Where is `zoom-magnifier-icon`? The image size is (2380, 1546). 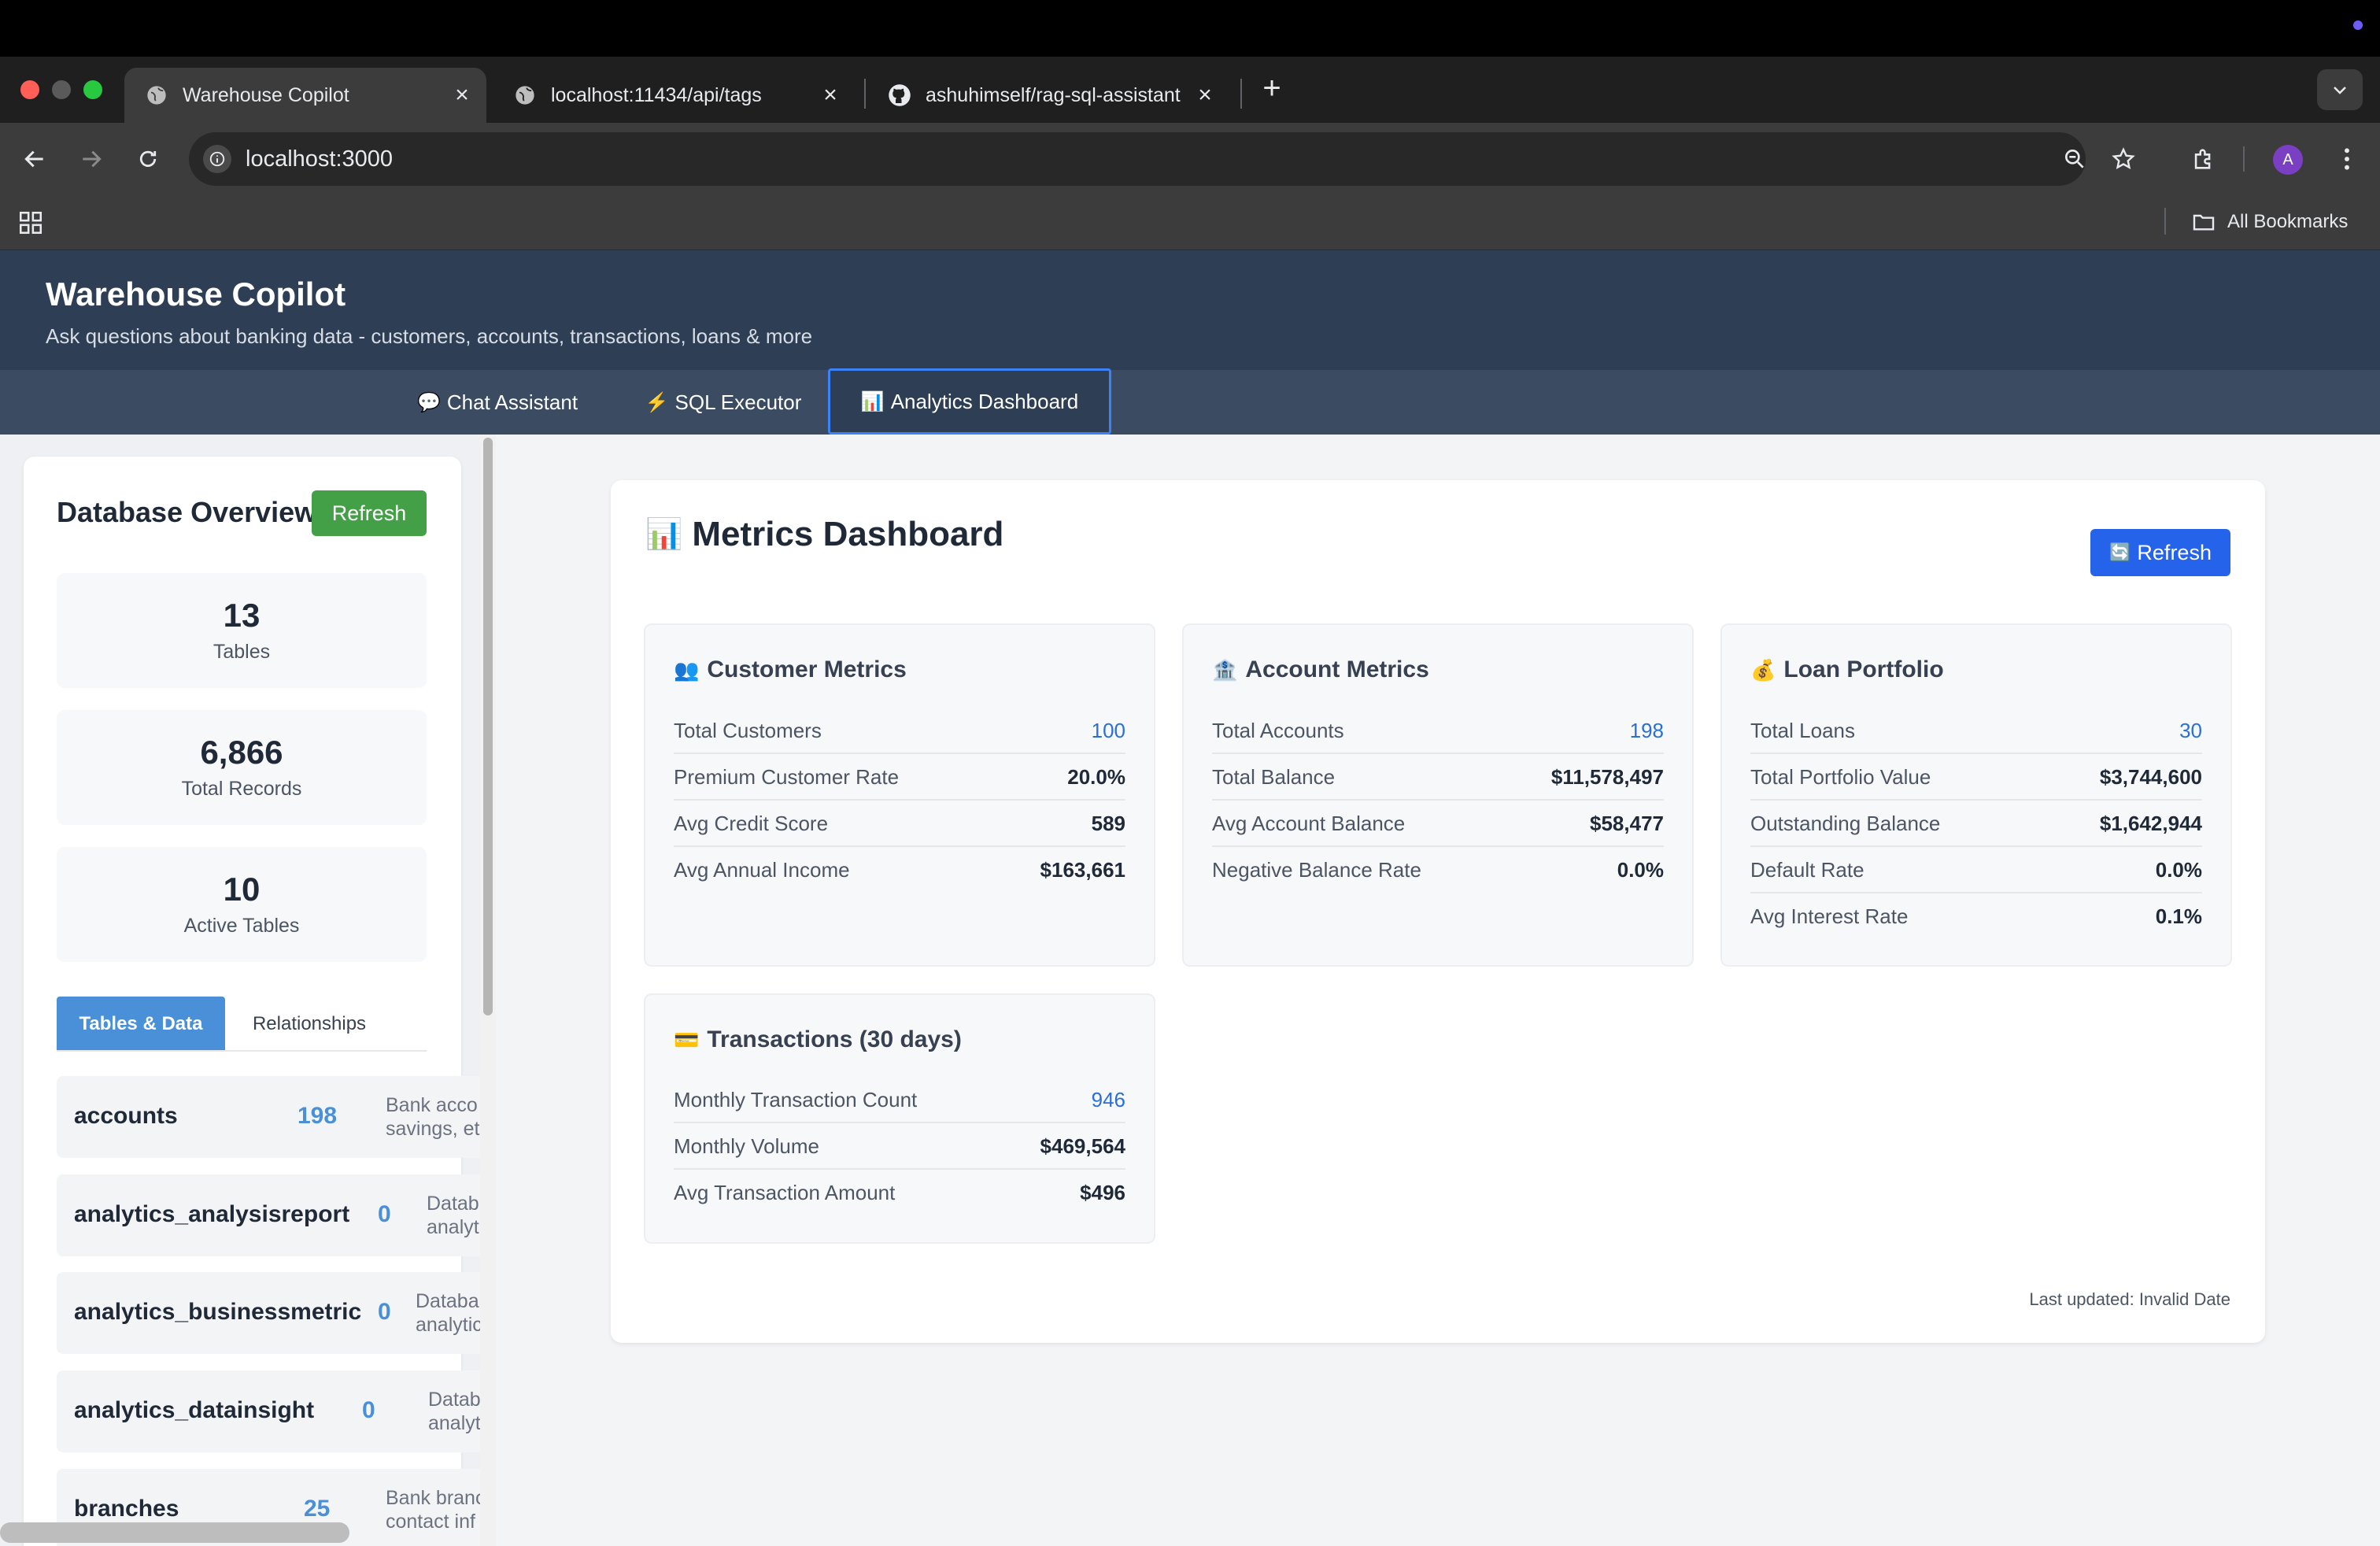
zoom-magnifier-icon is located at coordinates (2074, 159).